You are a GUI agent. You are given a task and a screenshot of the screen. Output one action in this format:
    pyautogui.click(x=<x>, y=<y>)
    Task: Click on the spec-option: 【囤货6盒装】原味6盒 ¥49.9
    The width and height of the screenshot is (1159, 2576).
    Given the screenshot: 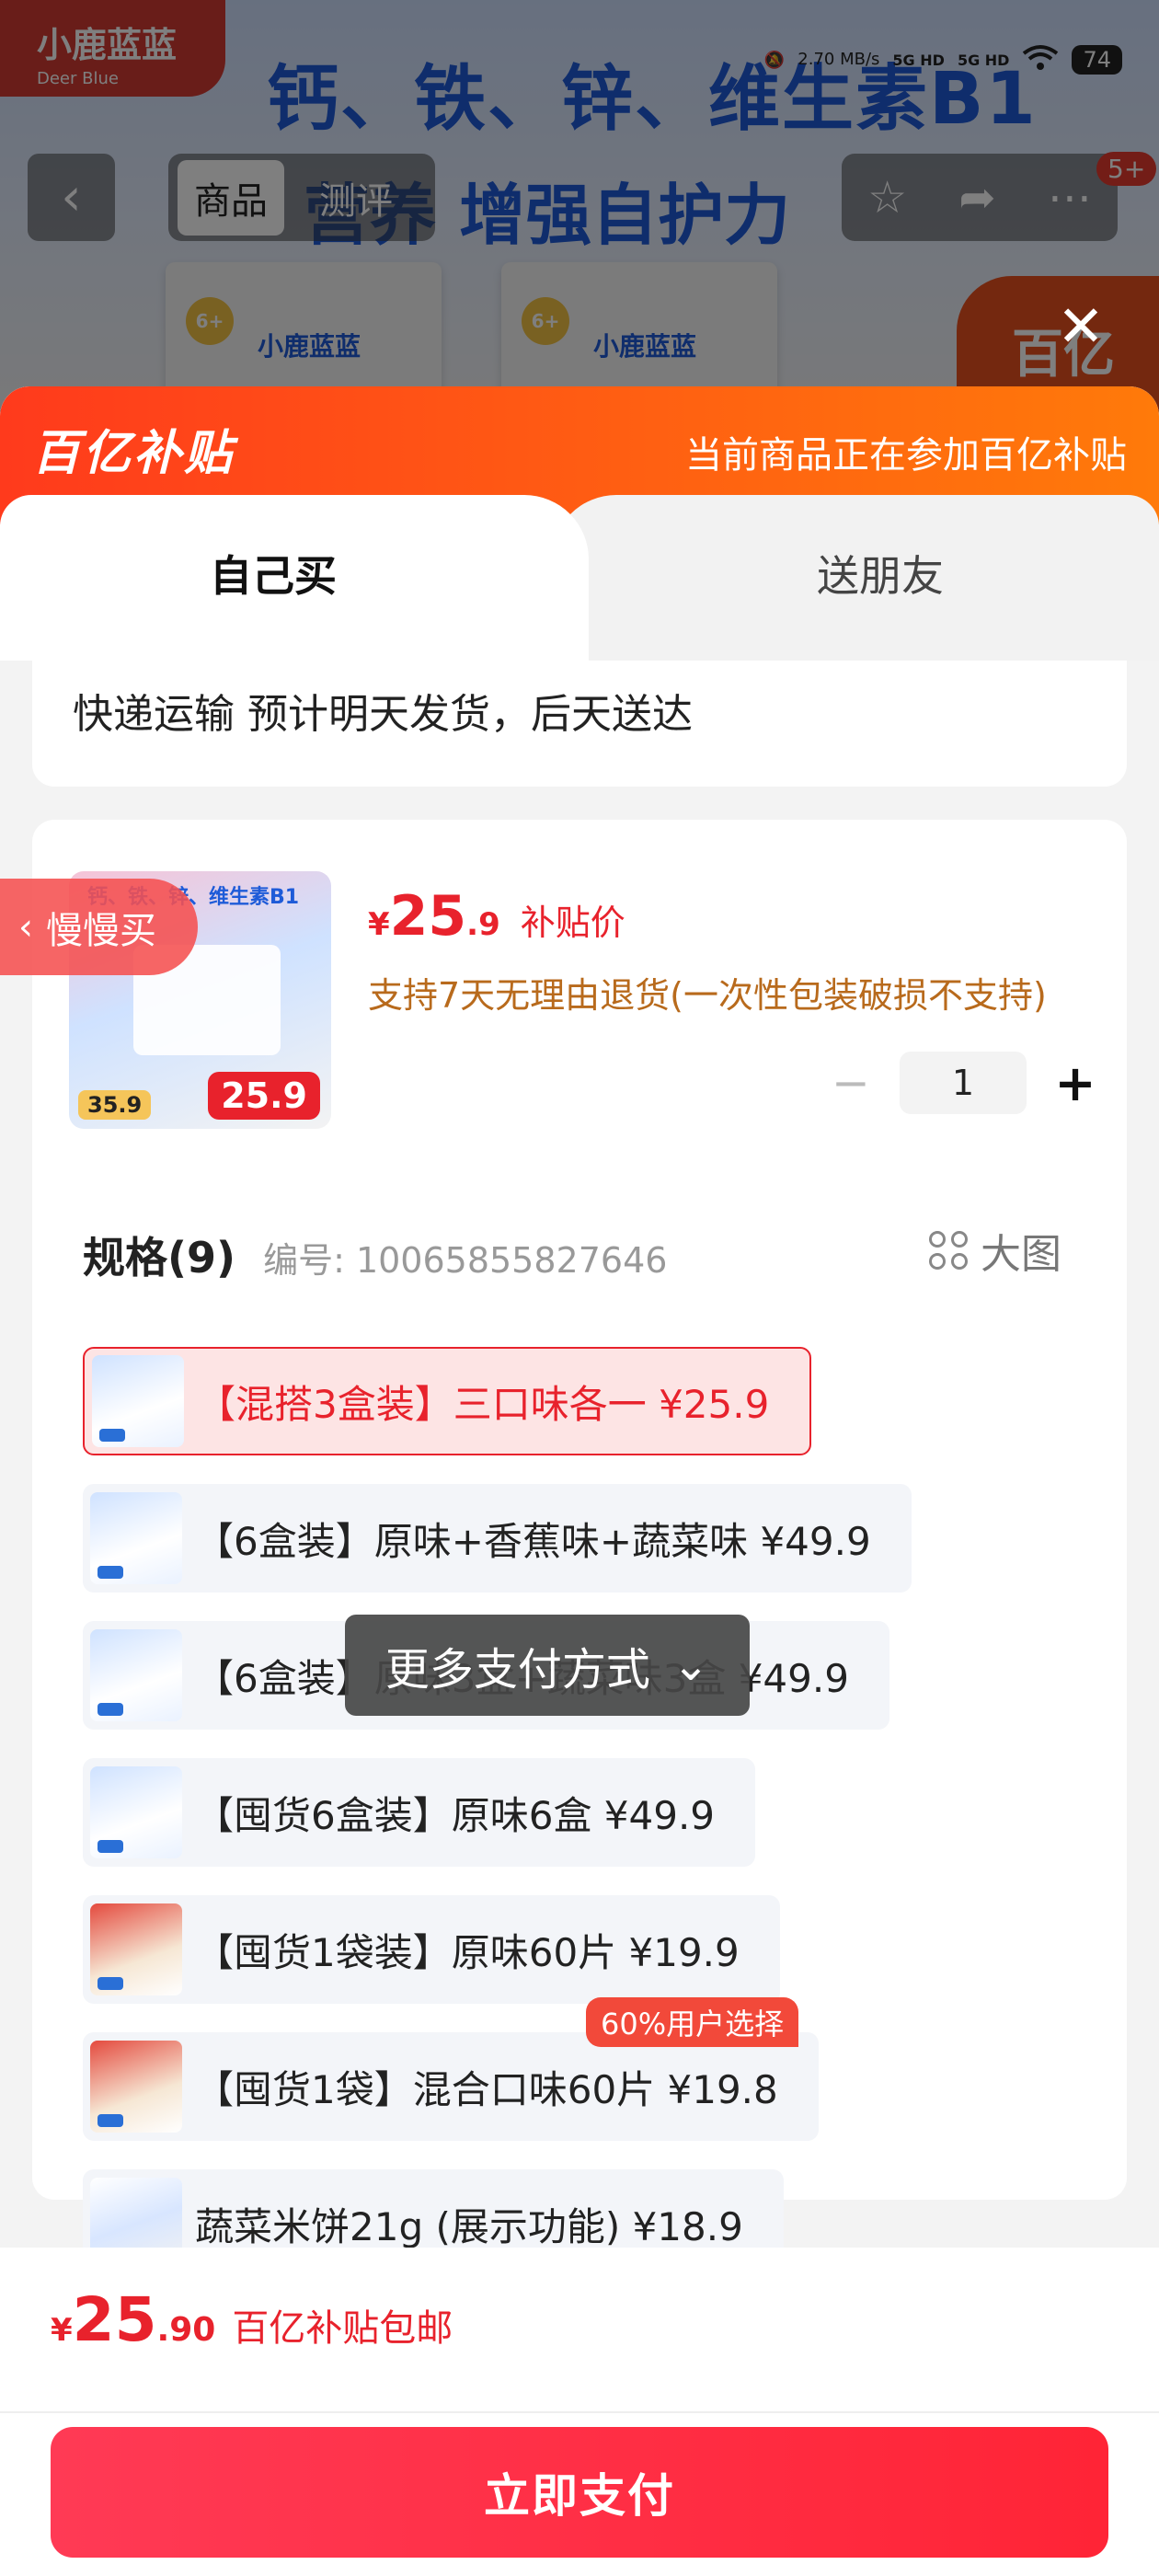 What is the action you would take?
    pyautogui.click(x=419, y=1812)
    